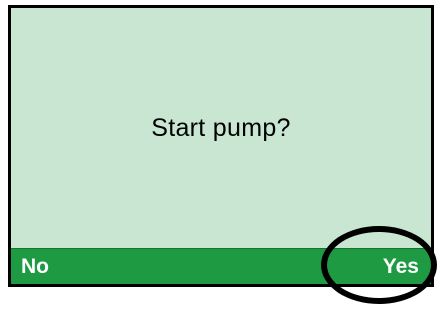 This screenshot has height=316, width=445. What do you see at coordinates (35, 266) in the screenshot?
I see `no-softkey: No` at bounding box center [35, 266].